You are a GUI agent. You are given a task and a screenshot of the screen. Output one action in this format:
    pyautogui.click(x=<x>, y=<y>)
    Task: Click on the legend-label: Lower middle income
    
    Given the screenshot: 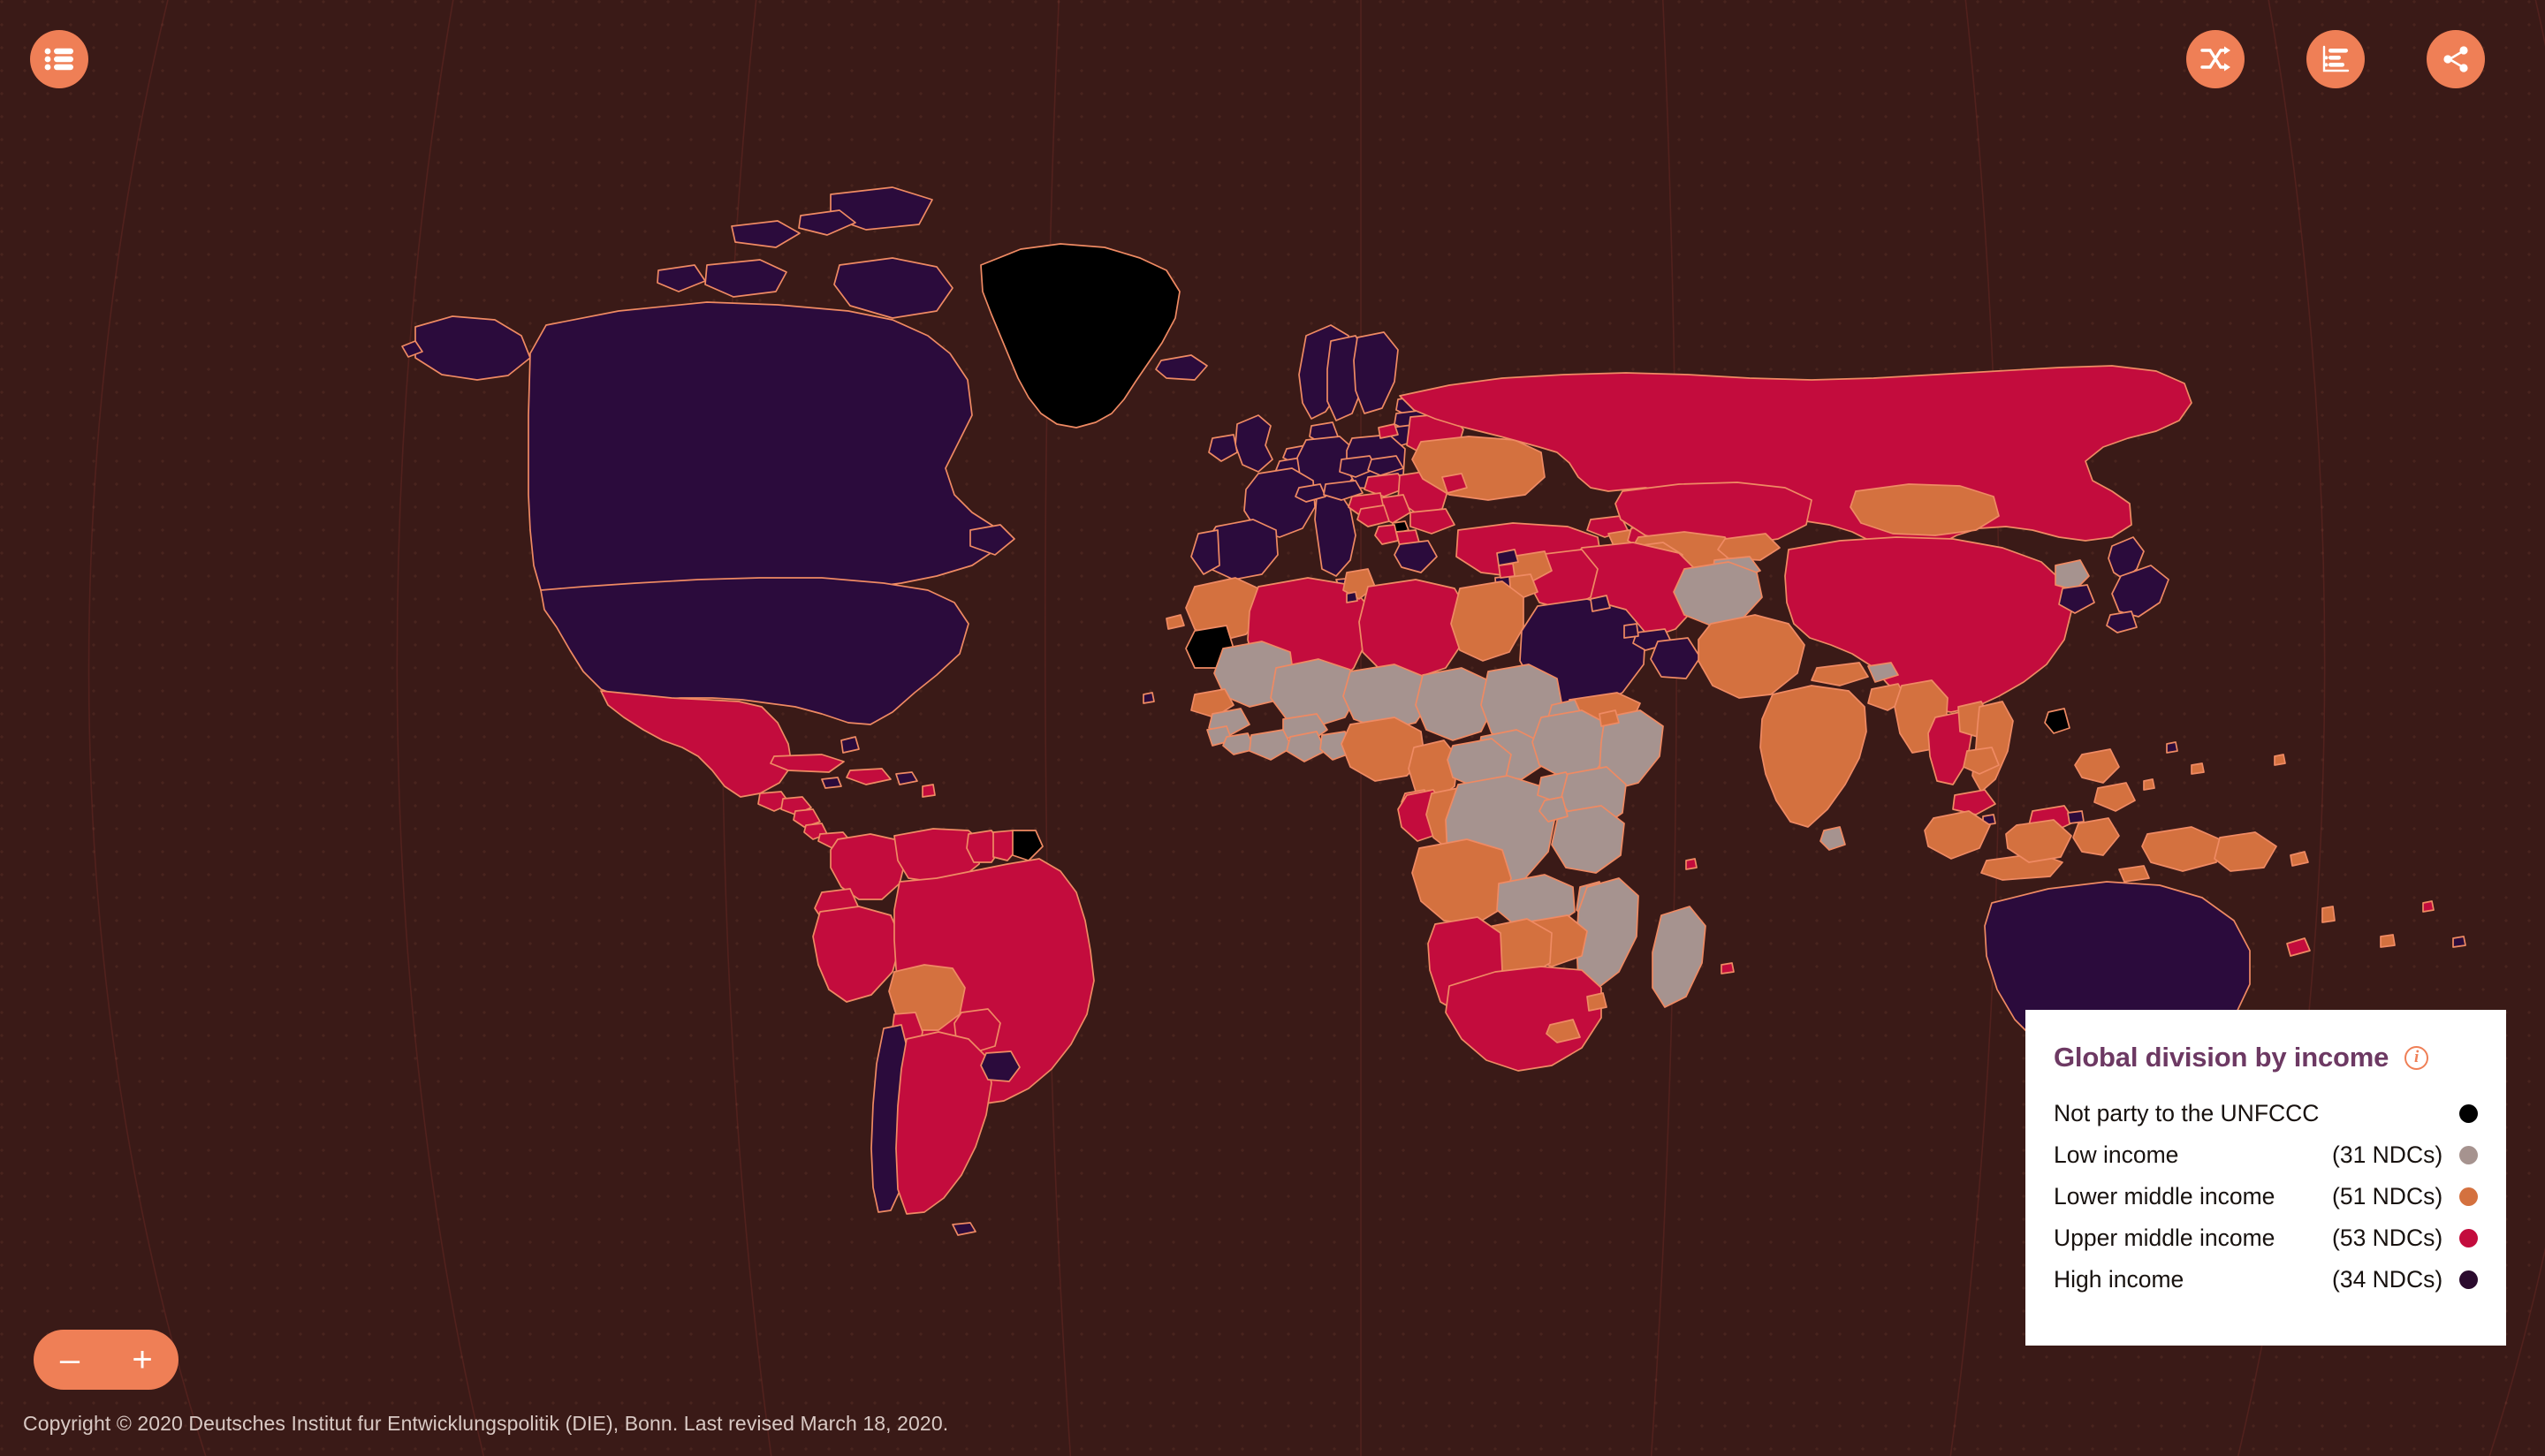 What is the action you would take?
    pyautogui.click(x=2164, y=1196)
    